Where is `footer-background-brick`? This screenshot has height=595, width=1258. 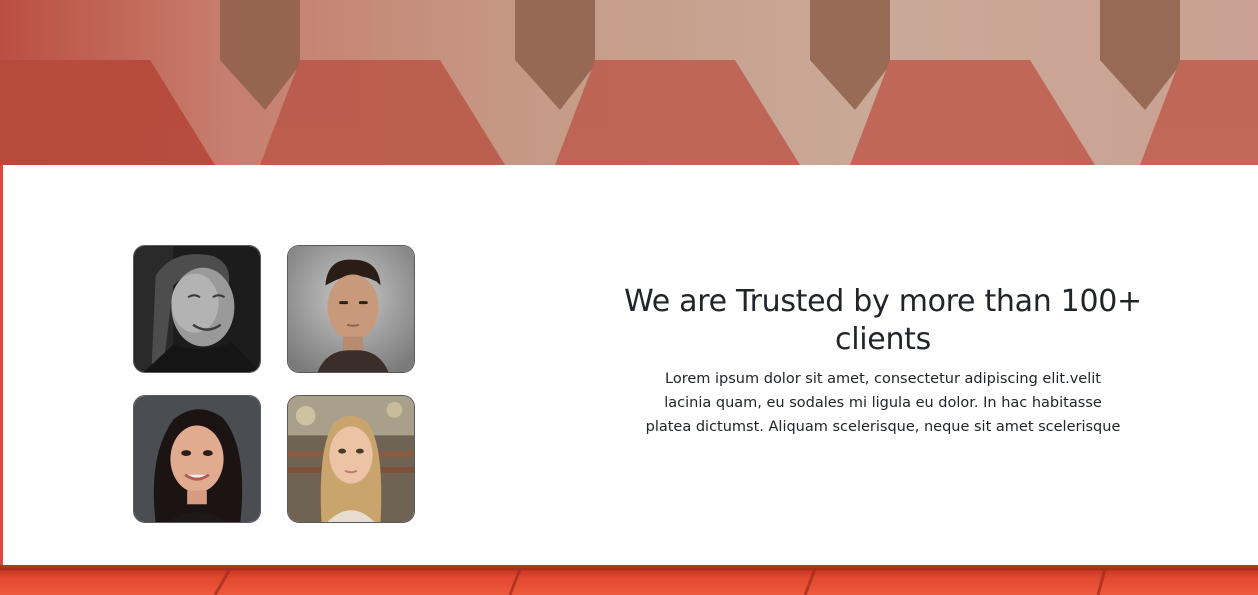 footer-background-brick is located at coordinates (629, 580).